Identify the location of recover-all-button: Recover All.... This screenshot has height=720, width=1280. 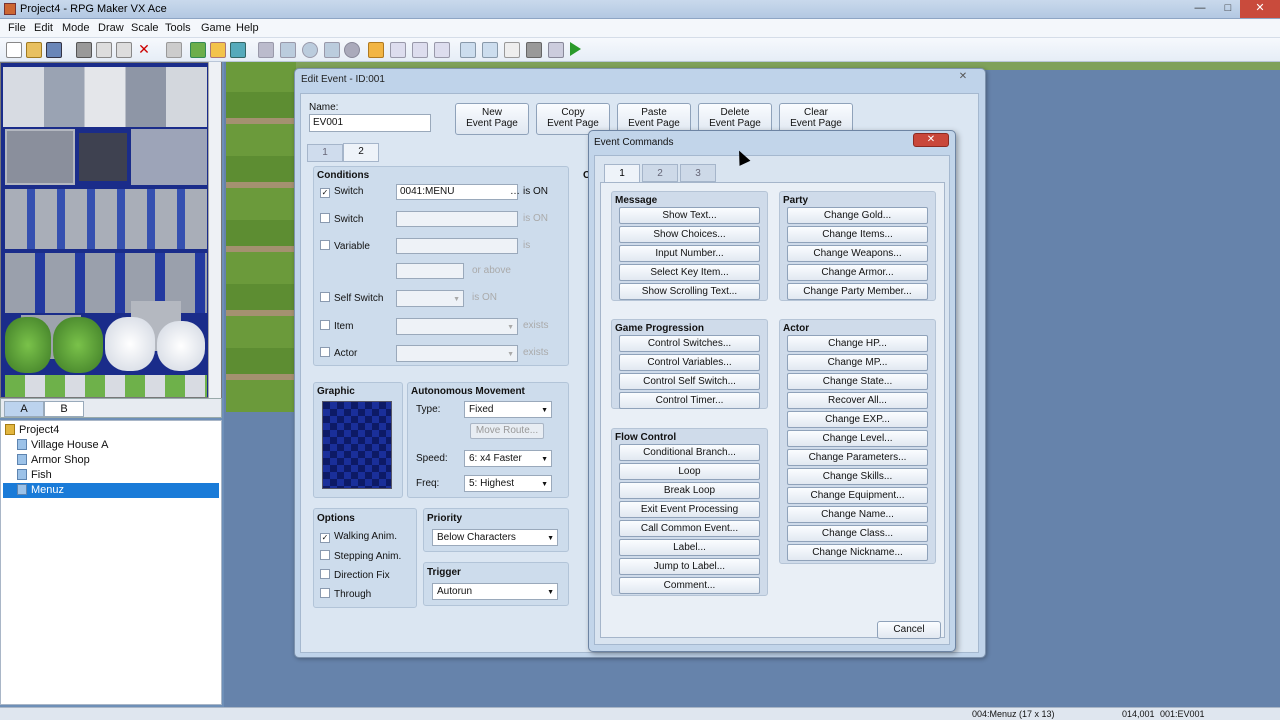
(857, 400).